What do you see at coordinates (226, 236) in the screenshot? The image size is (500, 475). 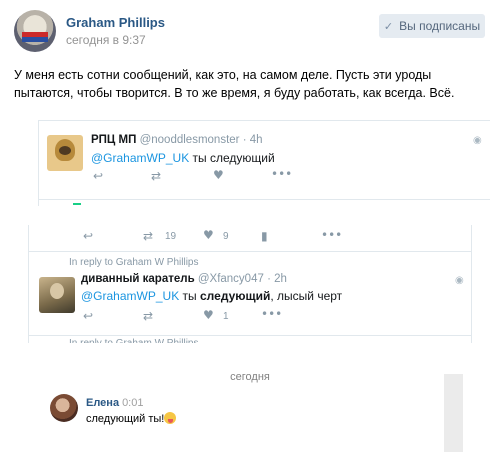 I see `like-count: 9` at bounding box center [226, 236].